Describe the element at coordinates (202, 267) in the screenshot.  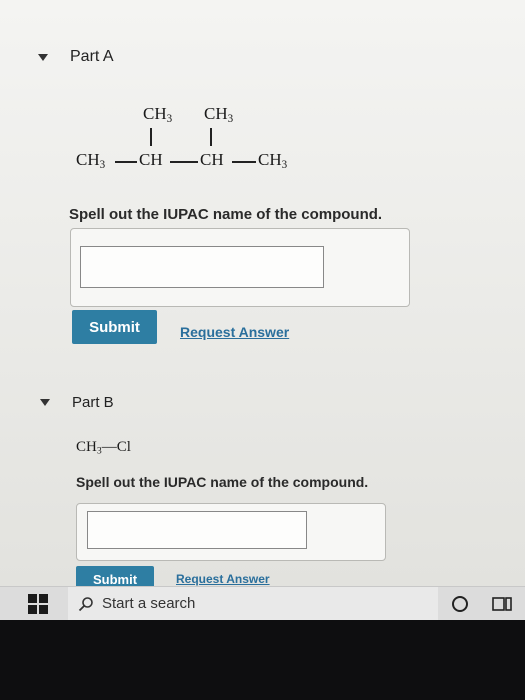
I see `part-a-answer-input` at that location.